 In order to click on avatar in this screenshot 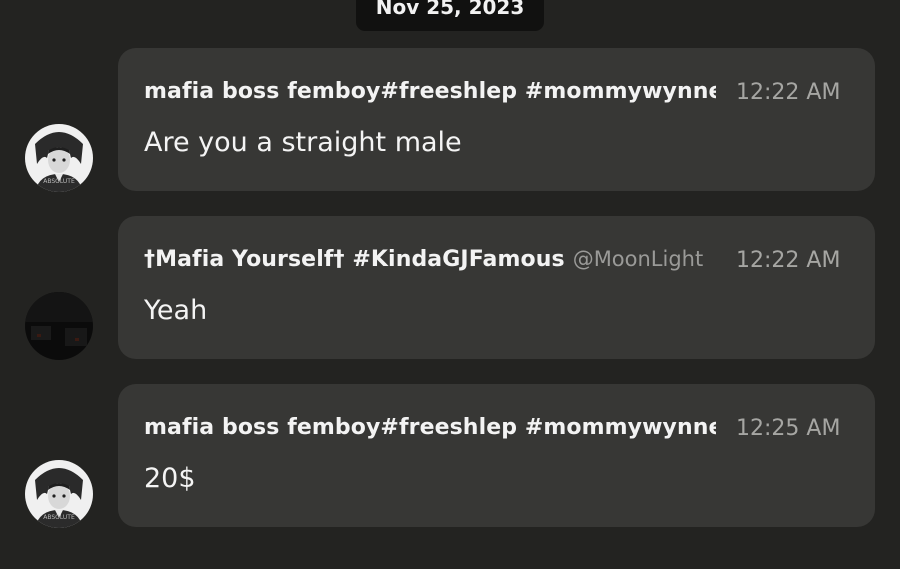, I will do `click(59, 326)`.